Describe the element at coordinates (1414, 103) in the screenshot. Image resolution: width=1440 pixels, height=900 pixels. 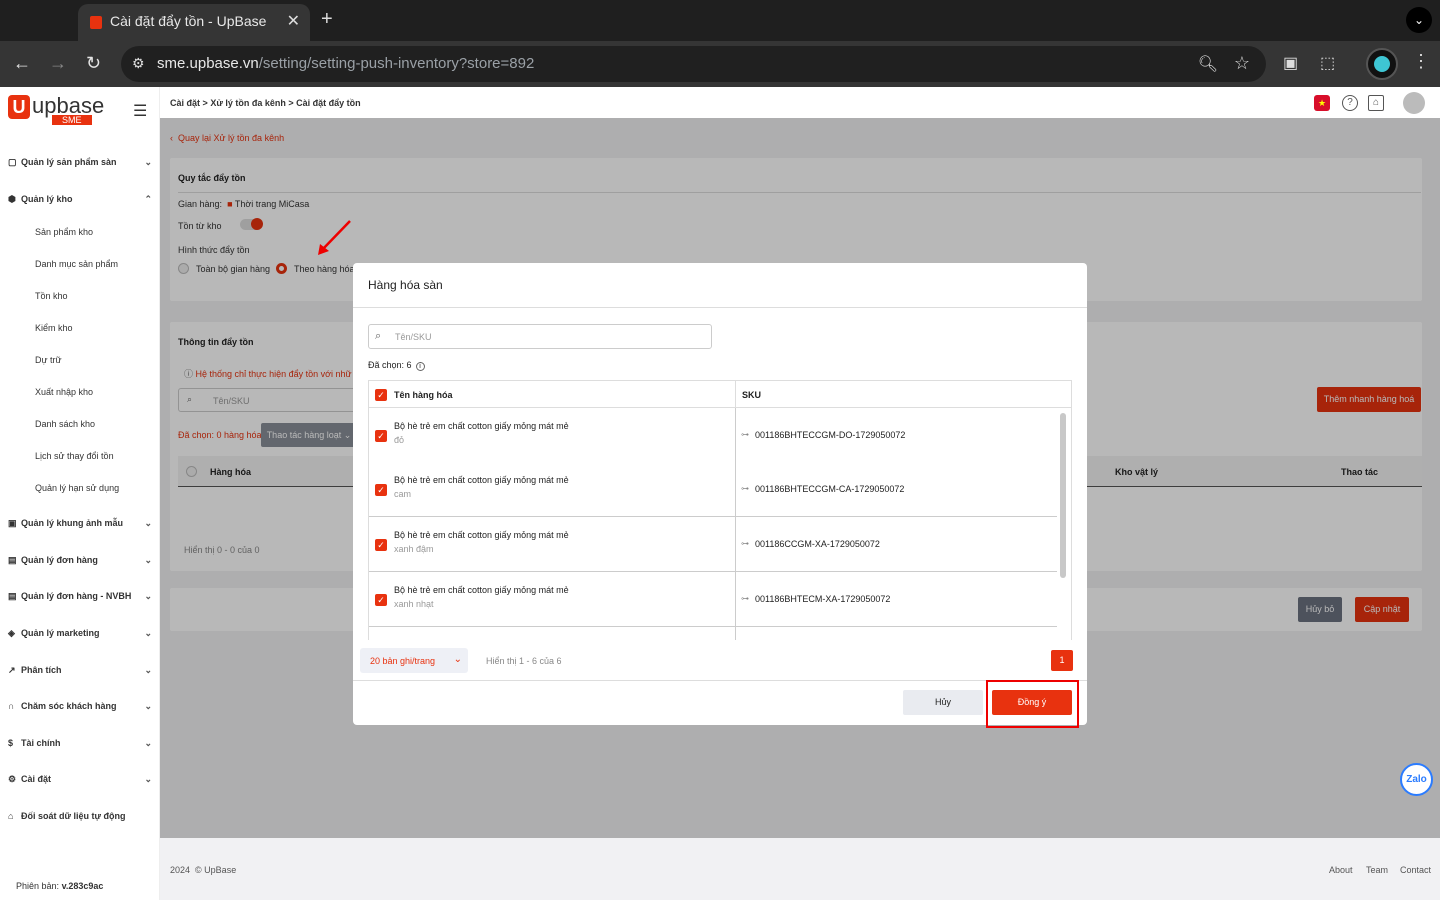
I see `user-avatar` at that location.